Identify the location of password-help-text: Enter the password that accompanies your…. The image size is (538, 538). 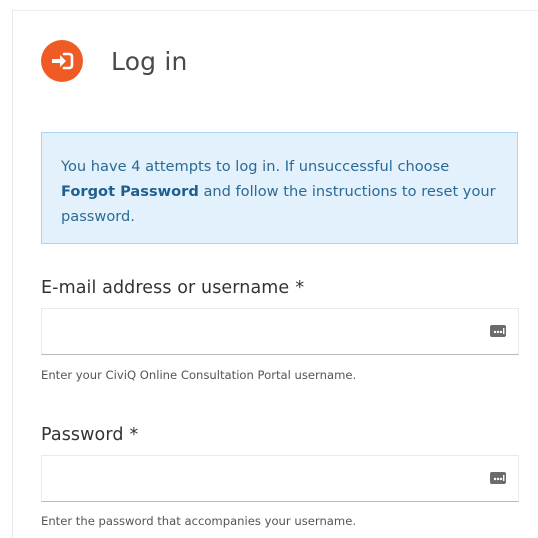
(199, 521).